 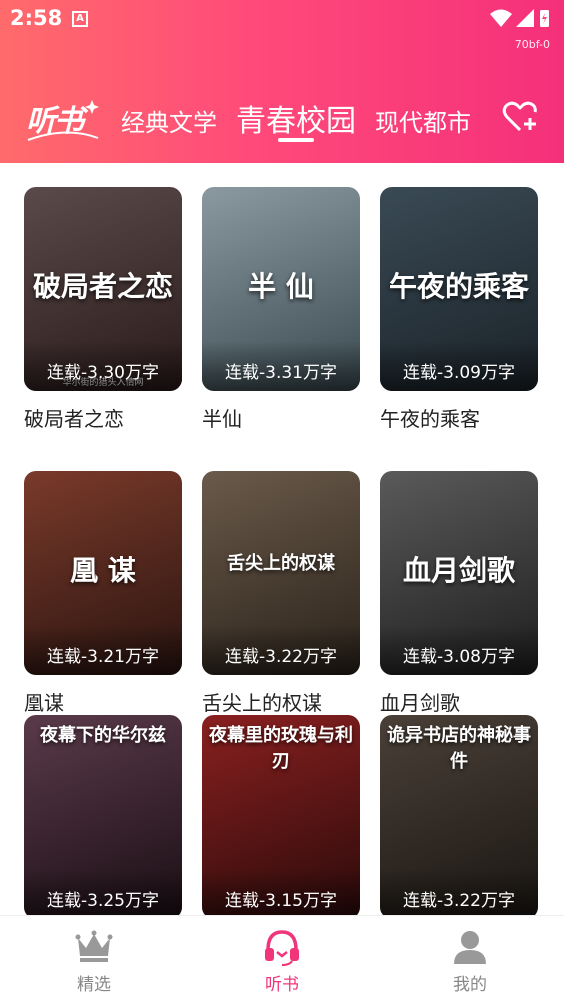 I want to click on nav-item-featured: 精选, so click(x=94, y=960).